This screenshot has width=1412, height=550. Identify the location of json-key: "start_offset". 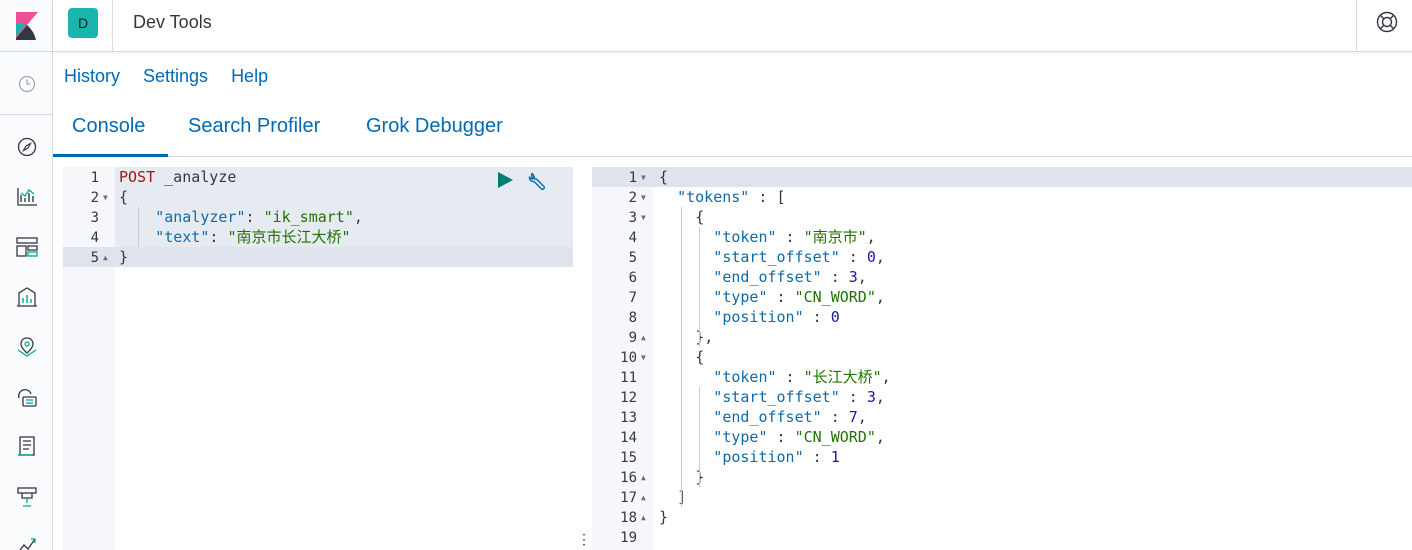
(776, 397).